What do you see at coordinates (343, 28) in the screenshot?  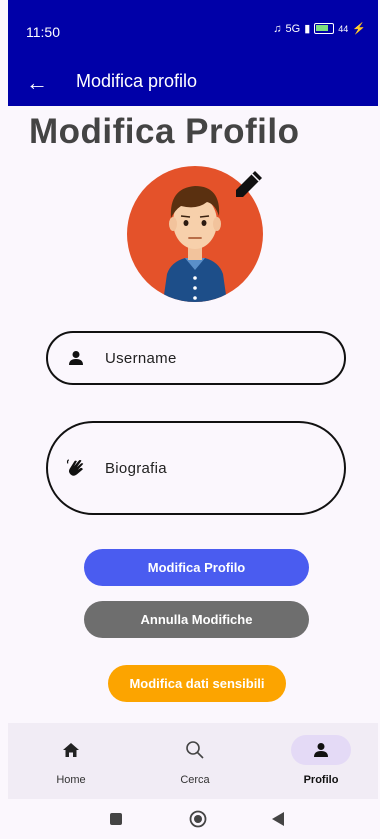 I see `battery-level: 44` at bounding box center [343, 28].